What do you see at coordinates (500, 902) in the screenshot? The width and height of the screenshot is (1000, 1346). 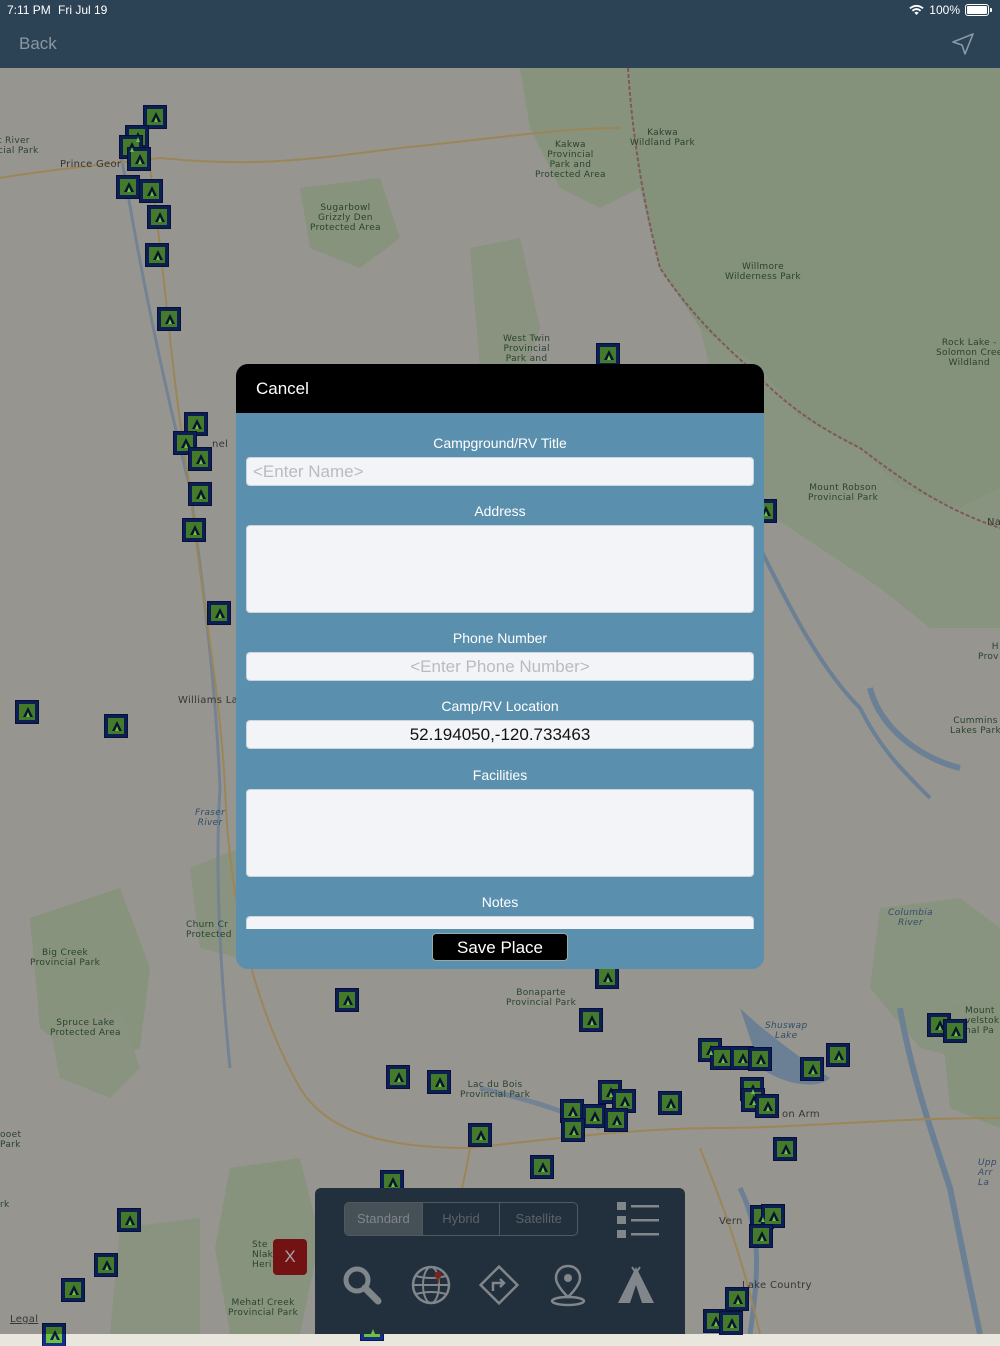 I see `notes-label: Notes` at bounding box center [500, 902].